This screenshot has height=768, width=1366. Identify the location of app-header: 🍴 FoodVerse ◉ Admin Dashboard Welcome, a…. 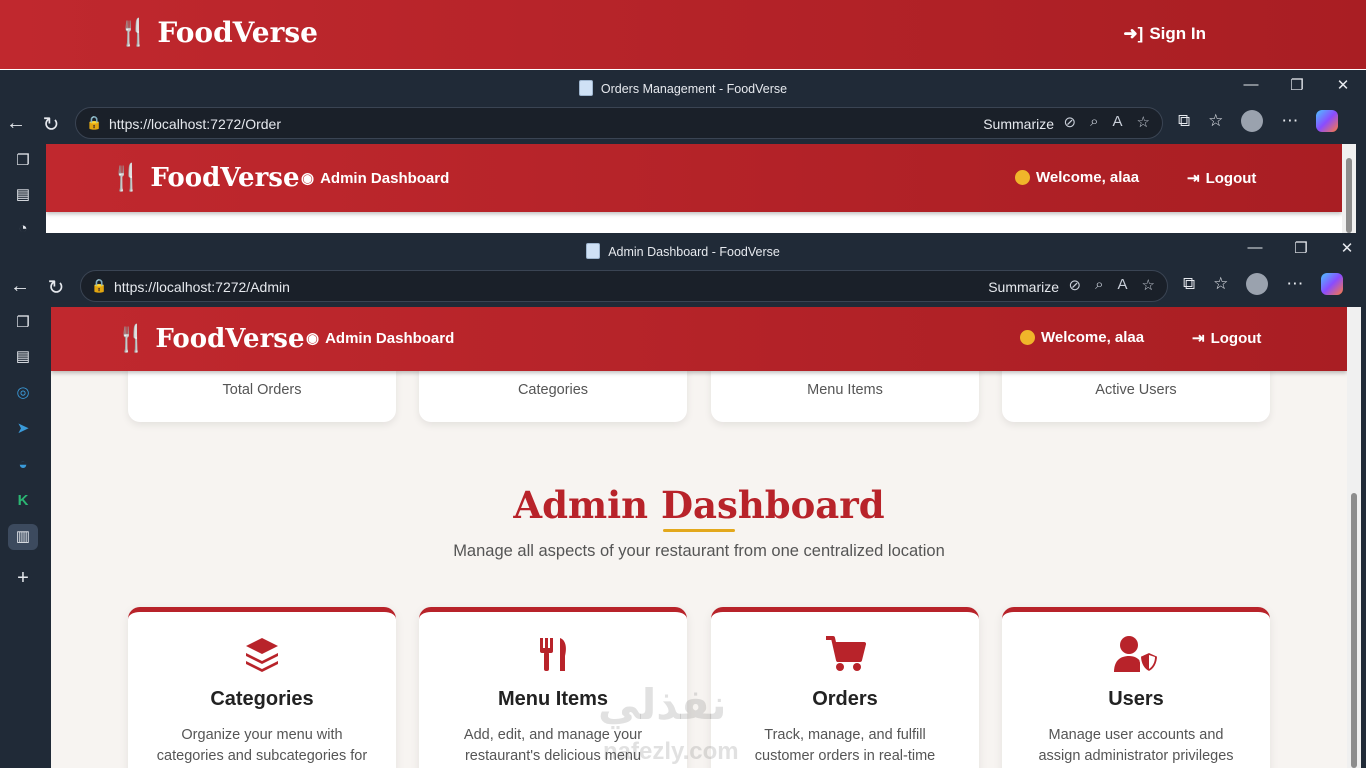
(699, 339).